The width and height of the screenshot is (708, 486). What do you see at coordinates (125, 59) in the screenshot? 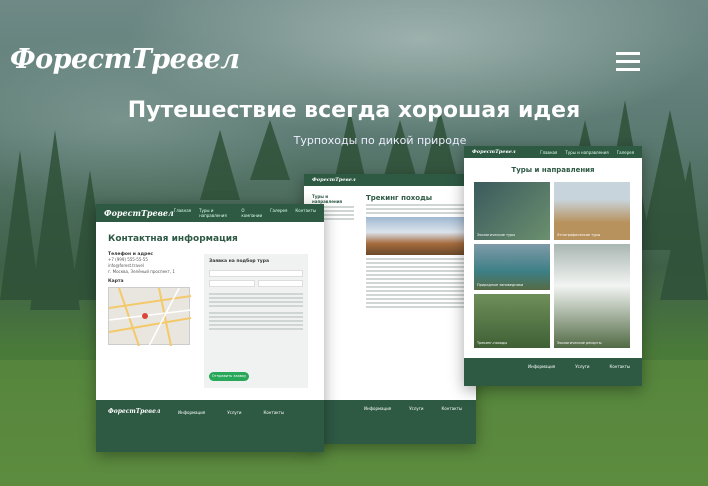
I see `site-logo: ФорестТревел` at bounding box center [125, 59].